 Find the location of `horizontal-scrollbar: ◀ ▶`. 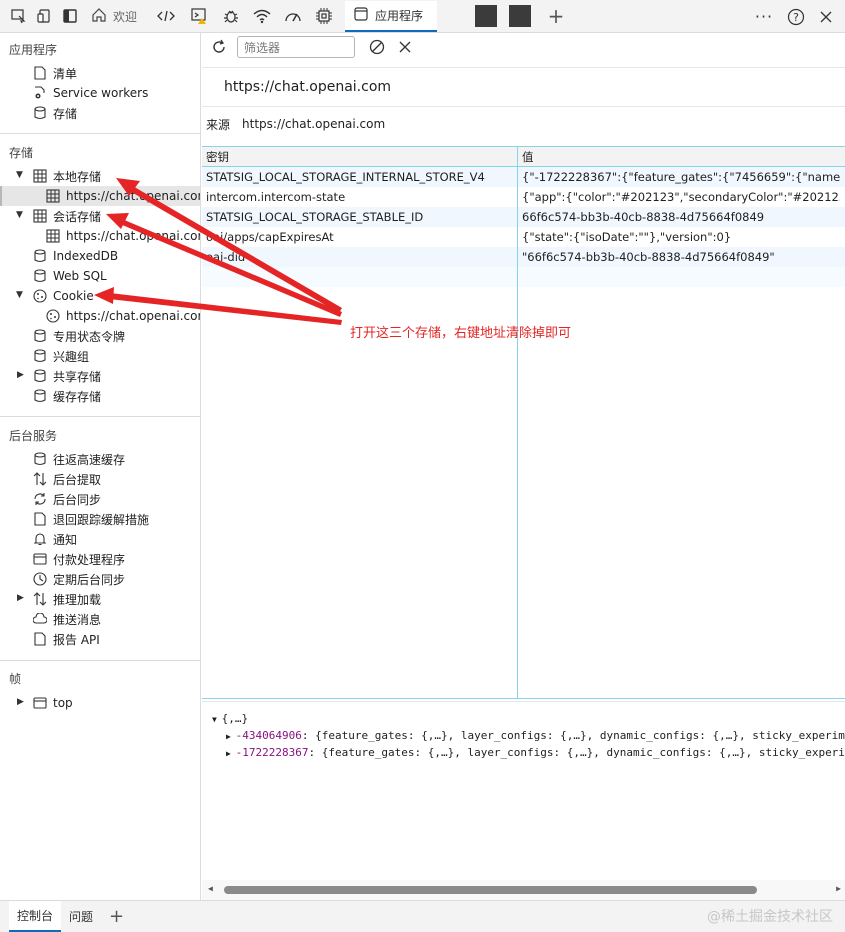

horizontal-scrollbar: ◀ ▶ is located at coordinates (523, 890).